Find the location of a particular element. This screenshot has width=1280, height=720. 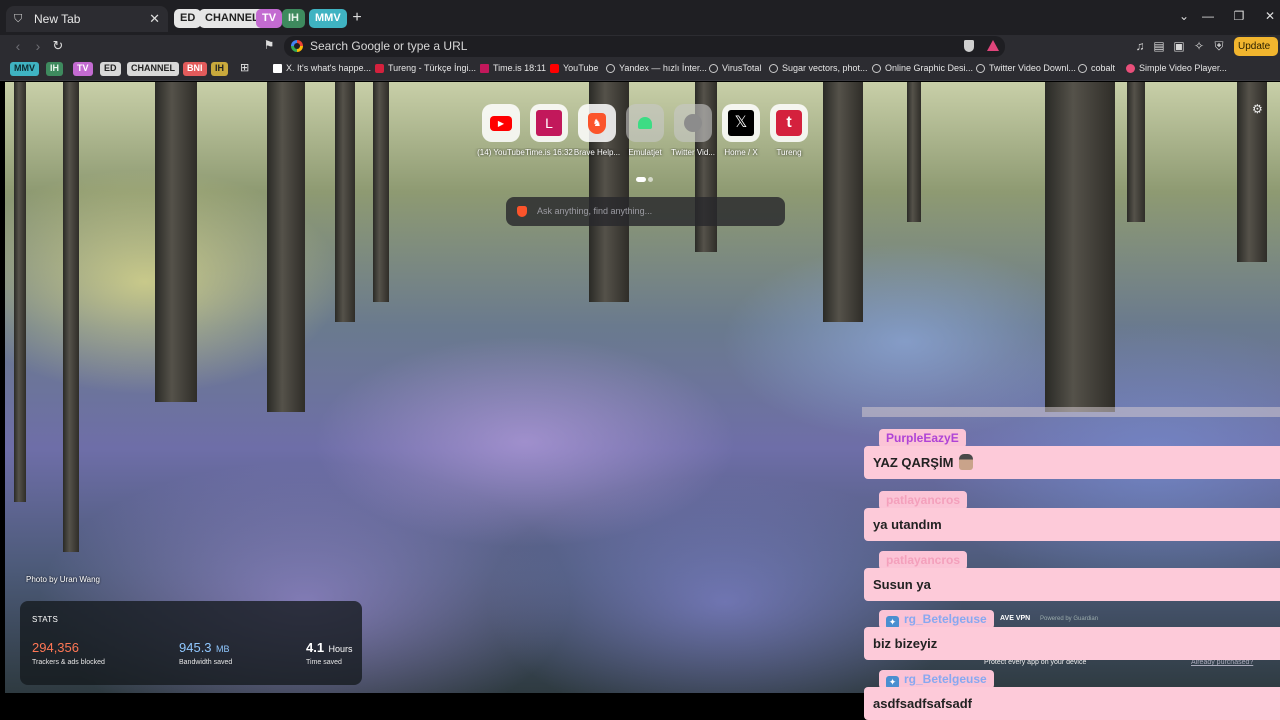

tab-new-tab: ⛉ New Tab ✕ is located at coordinates (87, 19).